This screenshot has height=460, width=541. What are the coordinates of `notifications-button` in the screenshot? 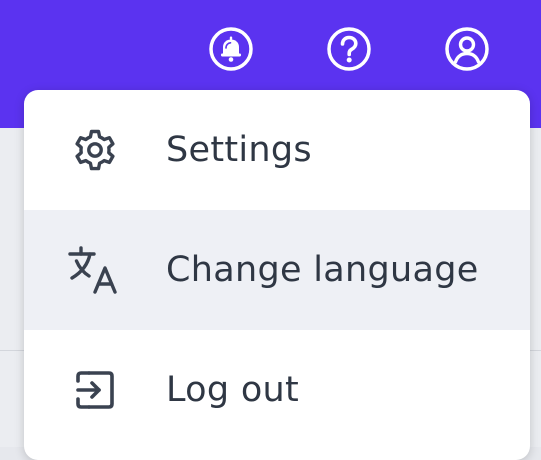 It's located at (231, 49).